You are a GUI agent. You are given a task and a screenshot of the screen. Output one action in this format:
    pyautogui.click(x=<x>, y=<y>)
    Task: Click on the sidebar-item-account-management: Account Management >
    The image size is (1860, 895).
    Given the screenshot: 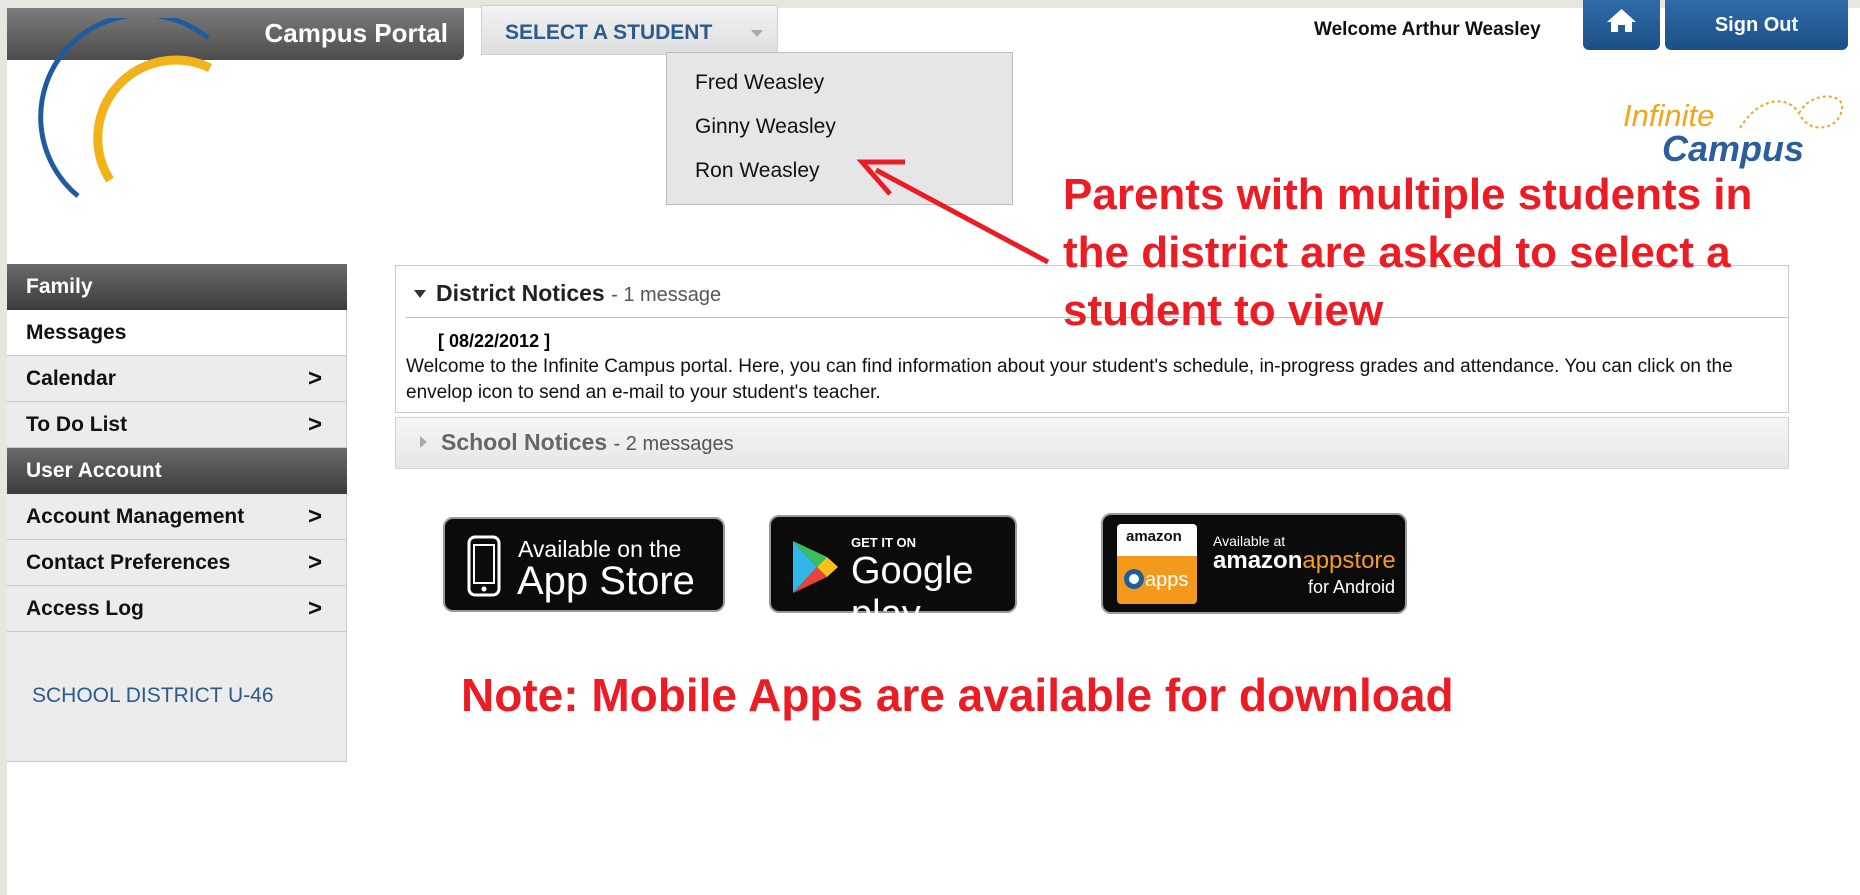 What is the action you would take?
    pyautogui.click(x=177, y=517)
    